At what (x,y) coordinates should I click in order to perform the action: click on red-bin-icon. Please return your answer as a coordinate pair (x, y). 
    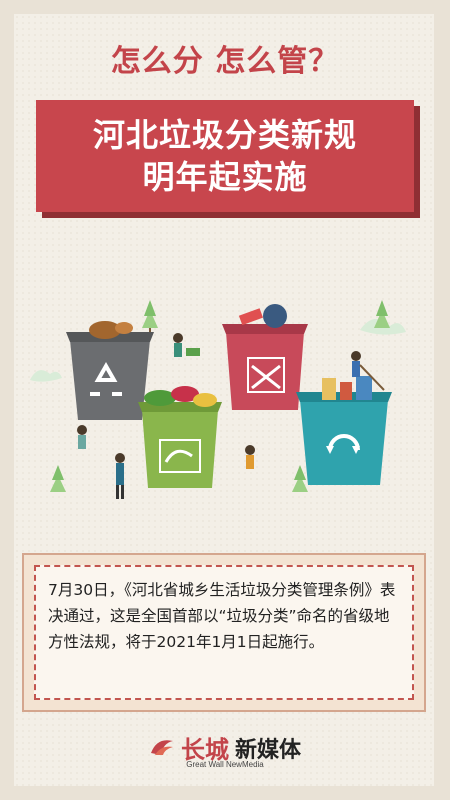
    Looking at the image, I should click on (265, 357).